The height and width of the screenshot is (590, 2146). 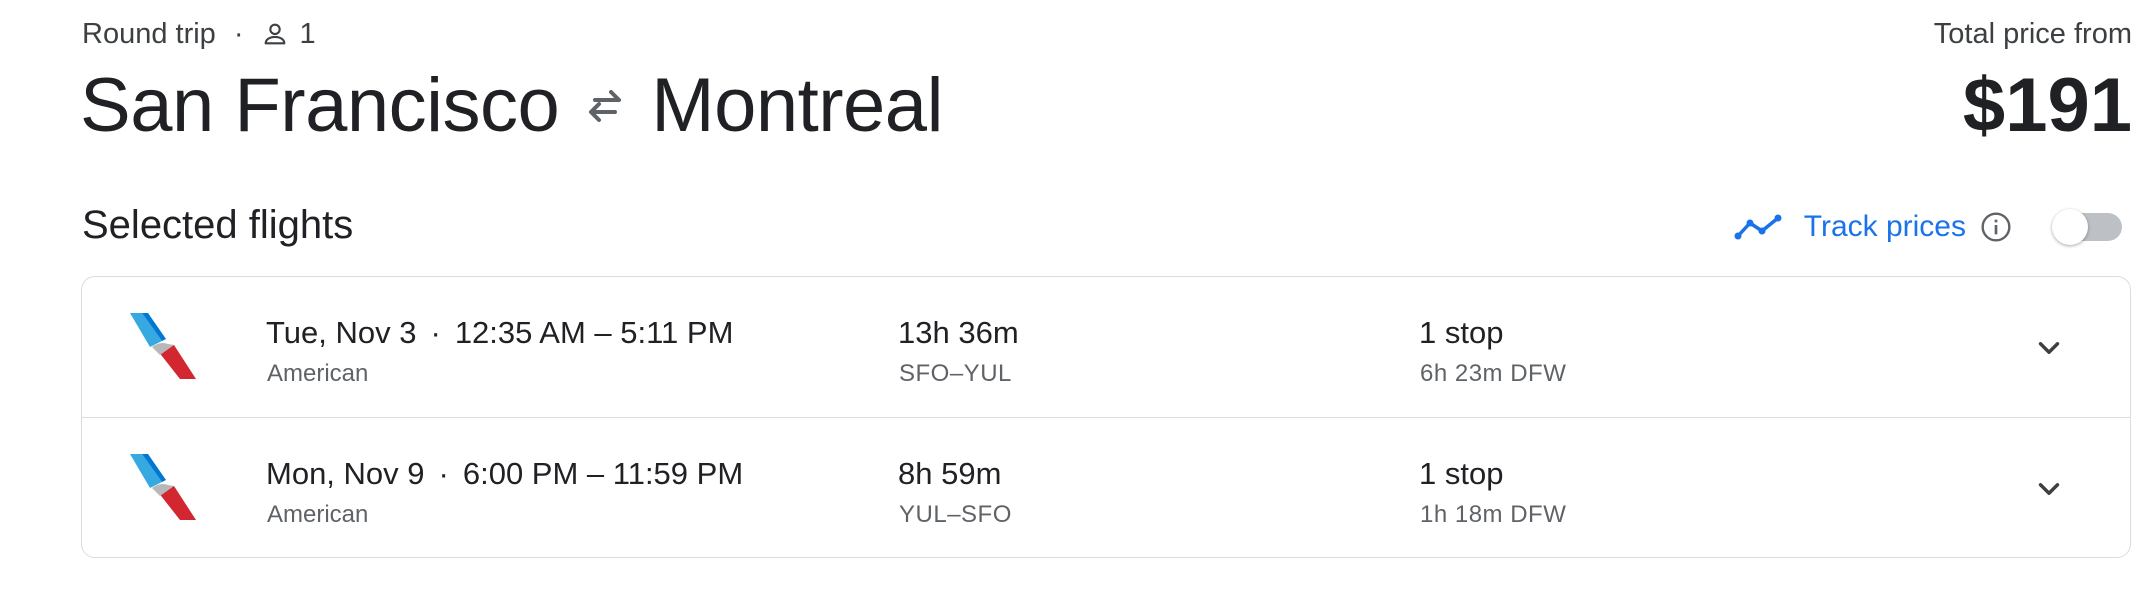 What do you see at coordinates (345, 473) in the screenshot?
I see `flight-date: Mon, Nov 9` at bounding box center [345, 473].